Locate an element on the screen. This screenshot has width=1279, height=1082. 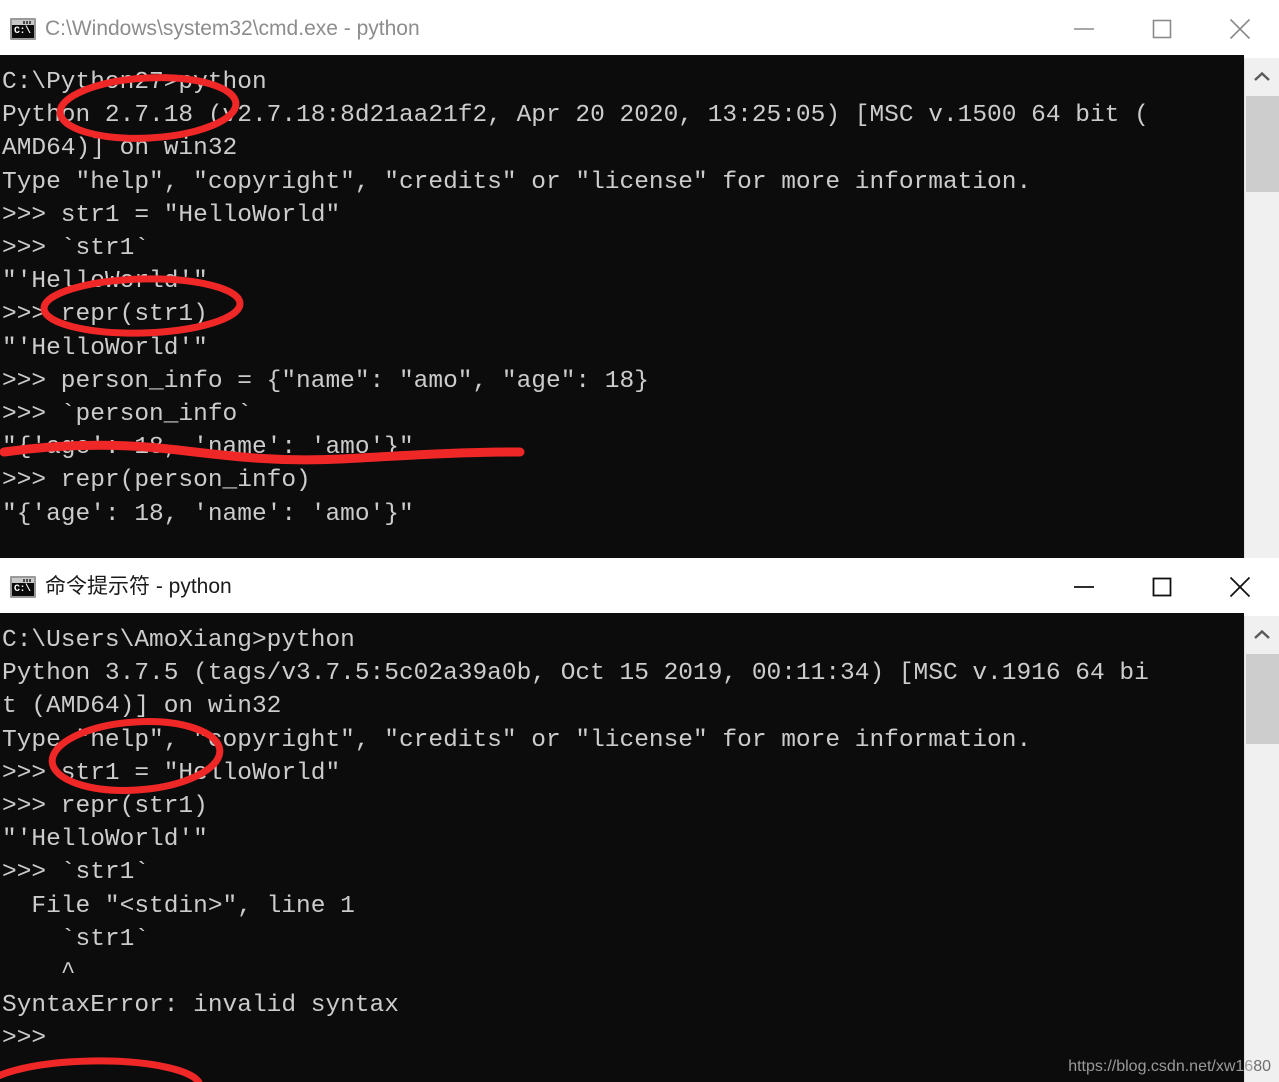
scrollbar-python27 is located at coordinates (1261, 308).